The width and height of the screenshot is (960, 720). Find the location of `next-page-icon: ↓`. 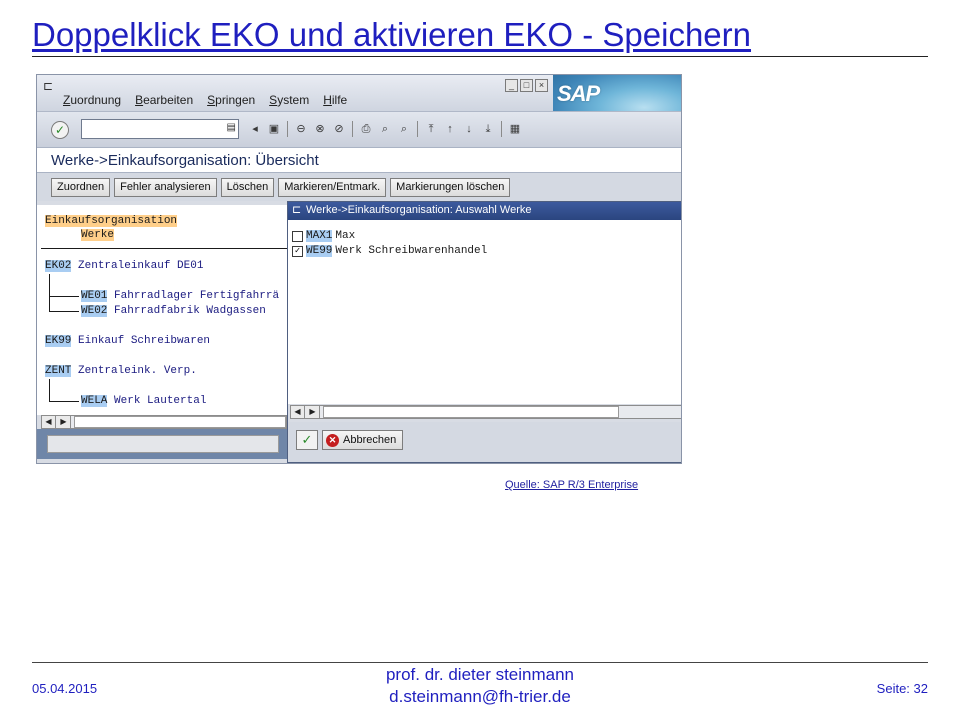

next-page-icon: ↓ is located at coordinates (469, 129).